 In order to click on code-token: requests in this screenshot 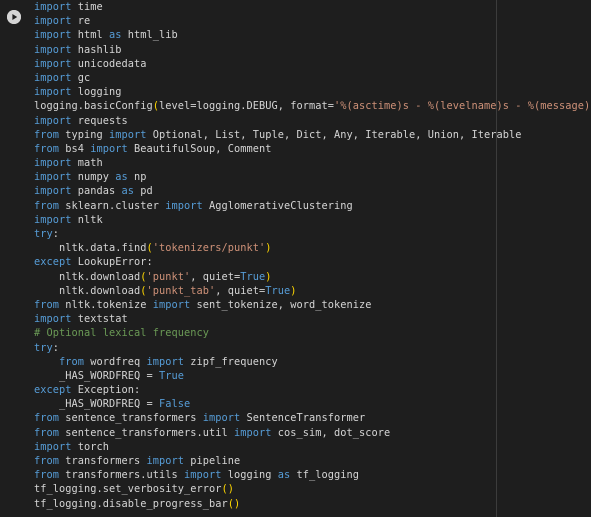, I will do `click(99, 120)`.